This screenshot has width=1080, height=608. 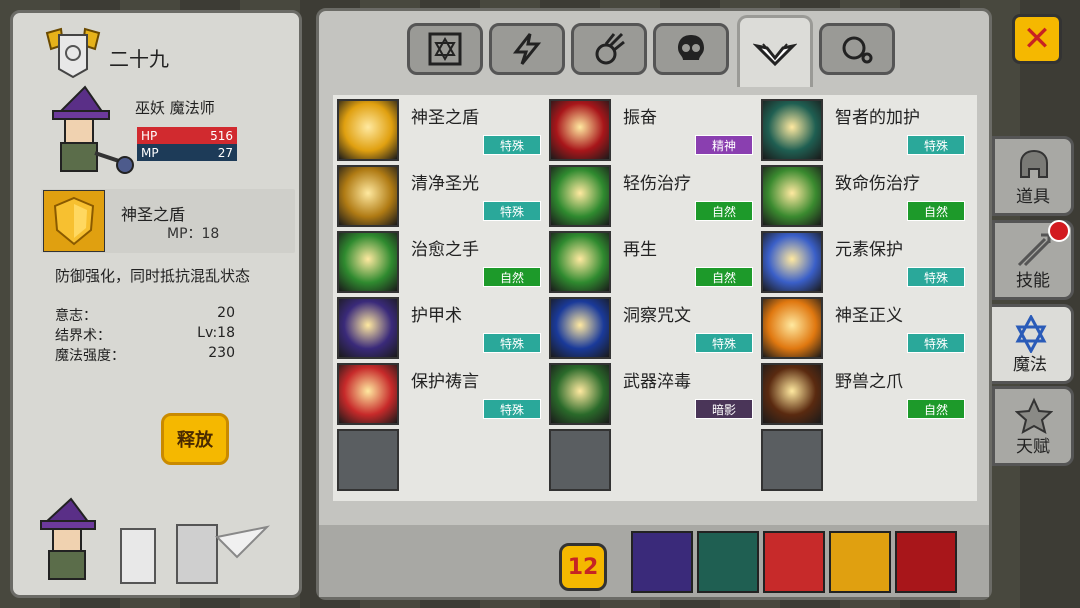 What do you see at coordinates (187, 135) in the screenshot?
I see `hp-bar: HP 516` at bounding box center [187, 135].